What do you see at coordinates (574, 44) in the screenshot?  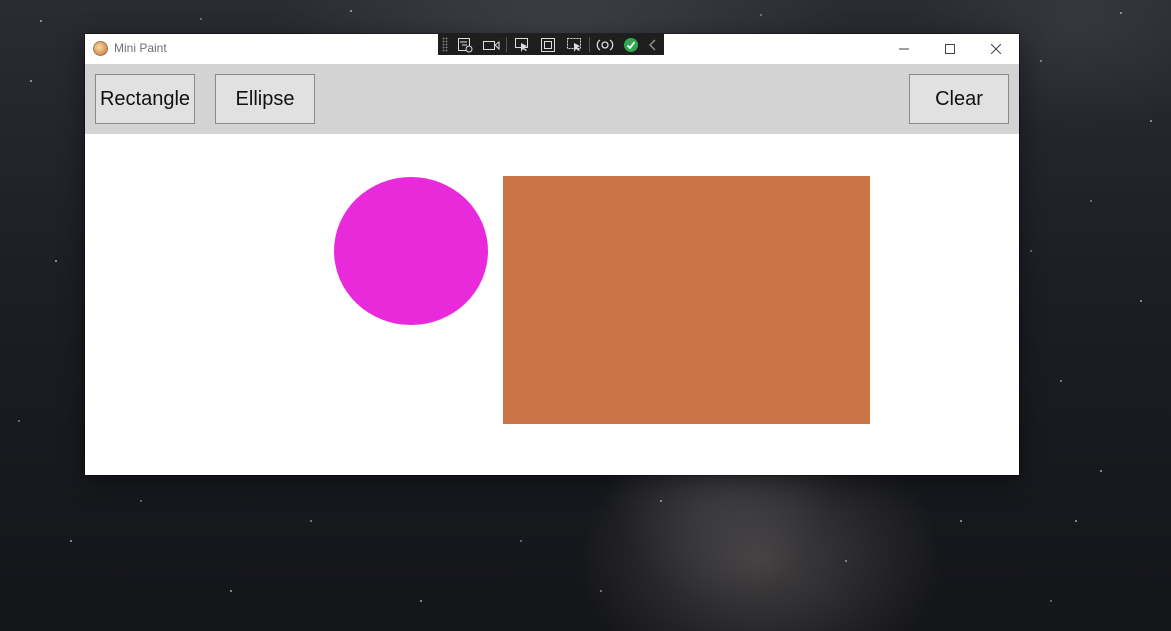 I see `track-focus-icon` at bounding box center [574, 44].